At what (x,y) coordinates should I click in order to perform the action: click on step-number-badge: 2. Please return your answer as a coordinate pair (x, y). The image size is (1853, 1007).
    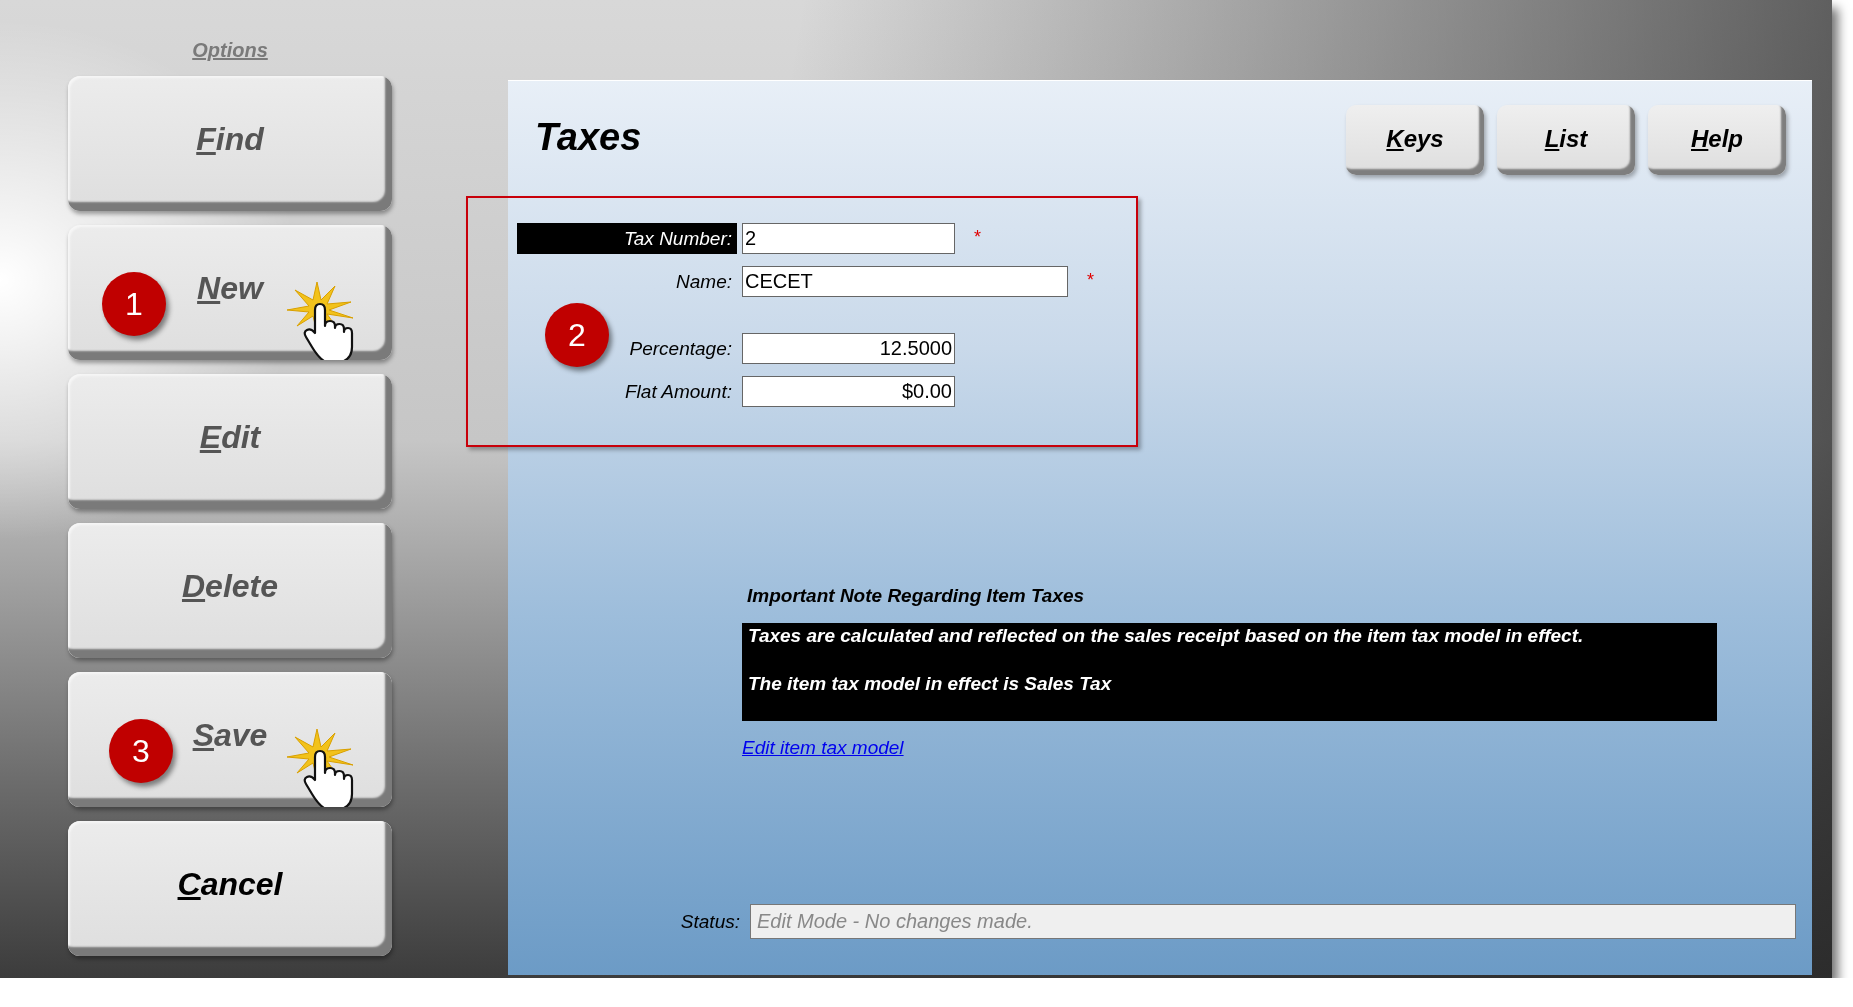
    Looking at the image, I should click on (577, 335).